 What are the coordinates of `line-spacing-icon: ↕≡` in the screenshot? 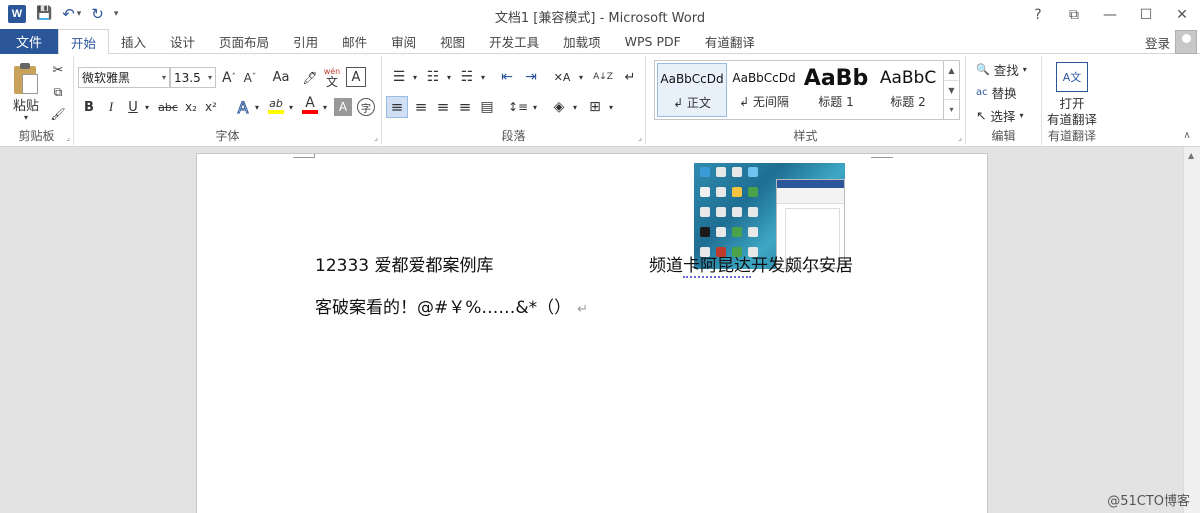 It's located at (518, 107).